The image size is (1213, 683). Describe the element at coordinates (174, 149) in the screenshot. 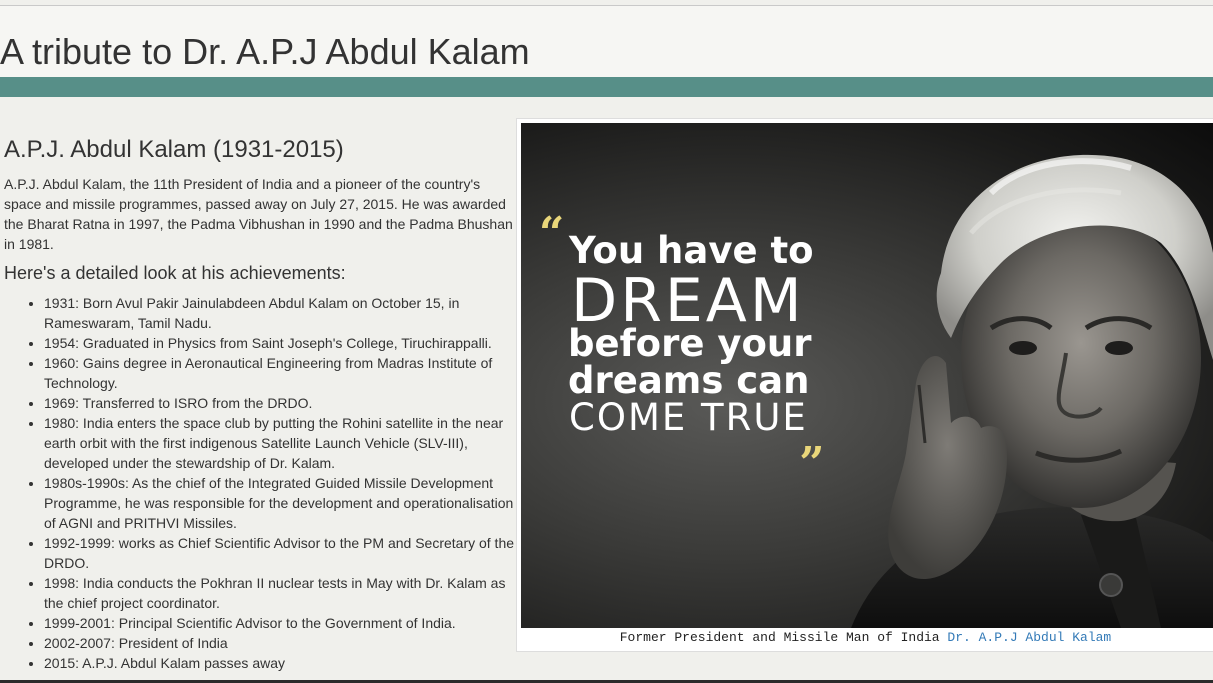

I see `article-heading: A.P.J. Abdul Kalam (1931-2015)` at that location.